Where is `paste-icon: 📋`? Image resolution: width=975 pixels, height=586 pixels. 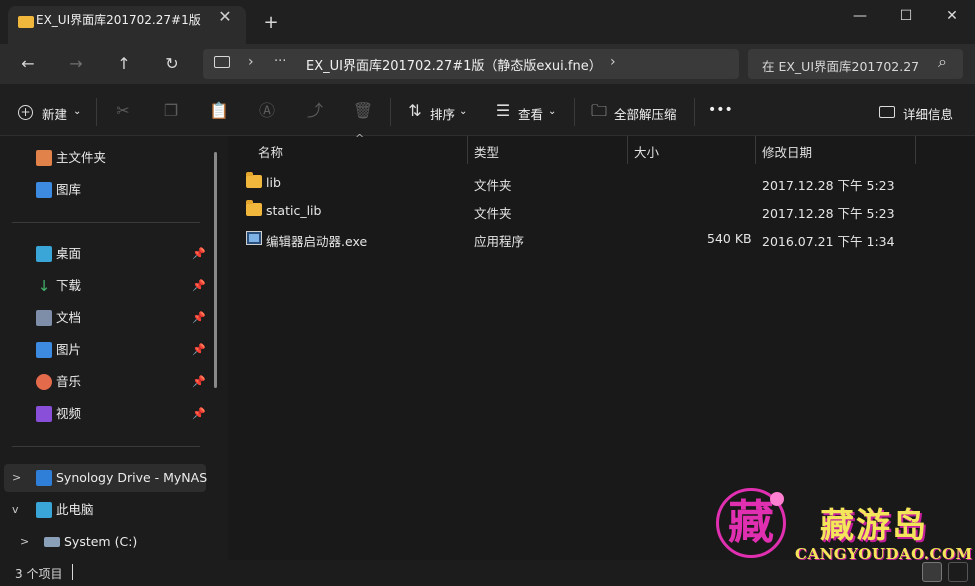 paste-icon: 📋 is located at coordinates (219, 111).